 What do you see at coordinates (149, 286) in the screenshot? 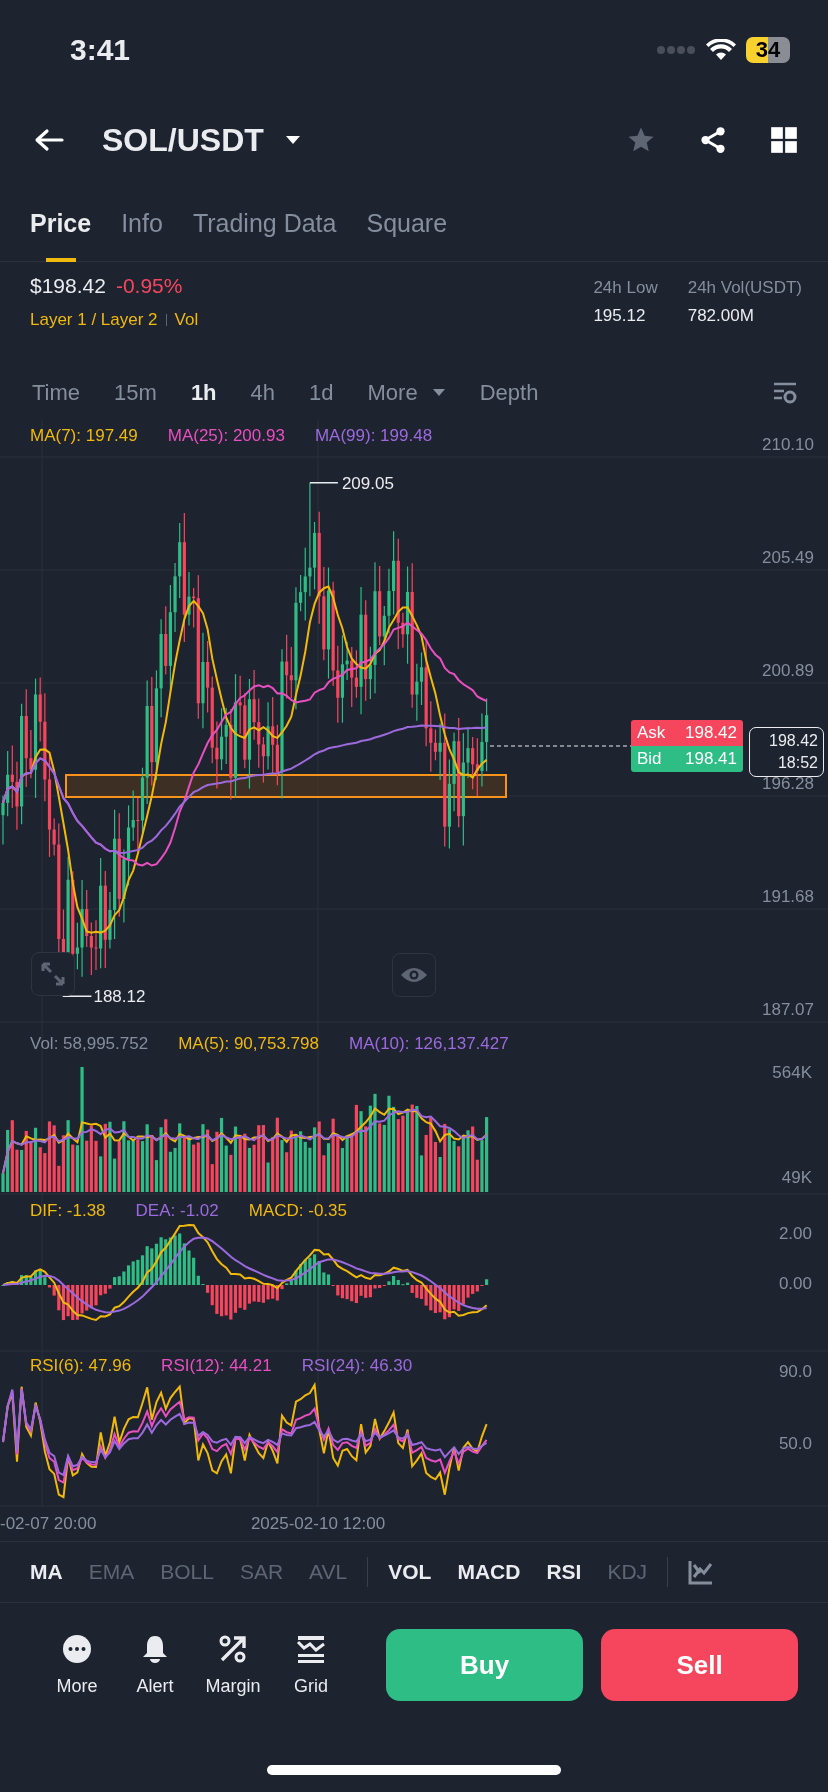
I see `price-change: -0.95%` at bounding box center [149, 286].